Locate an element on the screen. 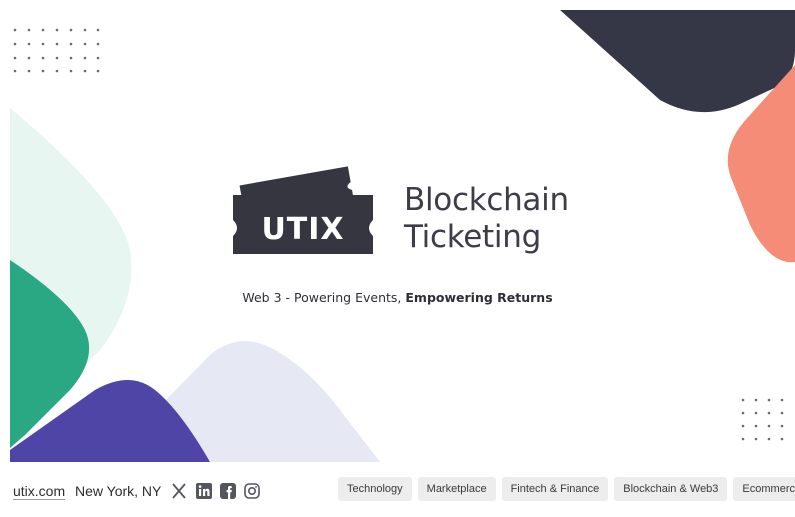  x-icon is located at coordinates (179, 491).